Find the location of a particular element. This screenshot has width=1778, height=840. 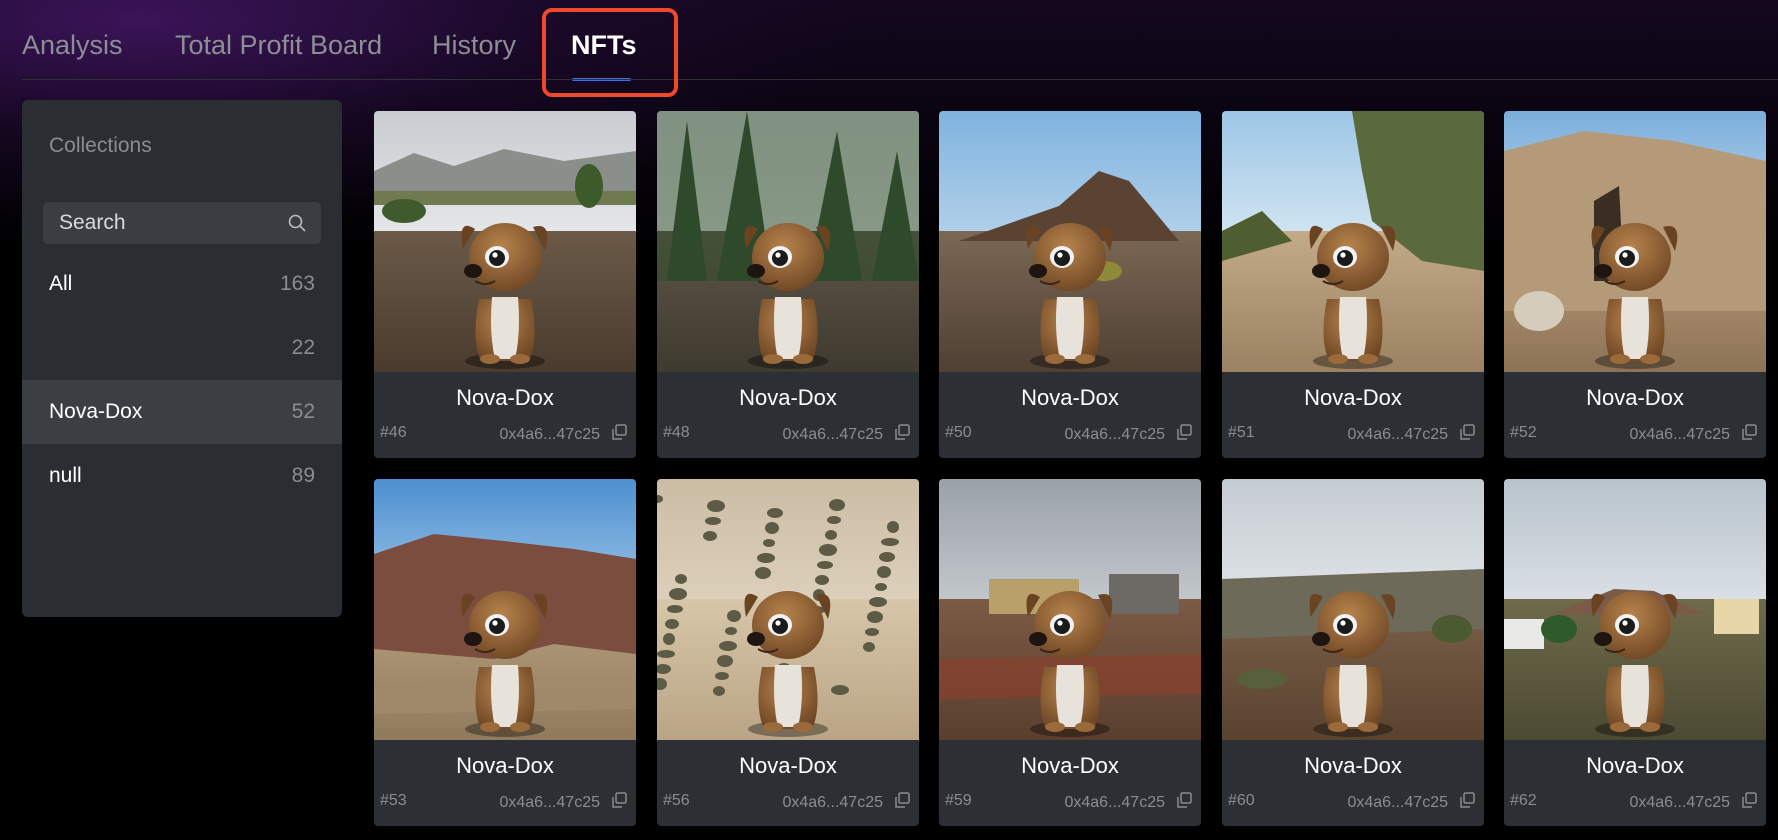

nft-card: Nova-Dox #50 0x4a6...47c25 is located at coordinates (1070, 284).